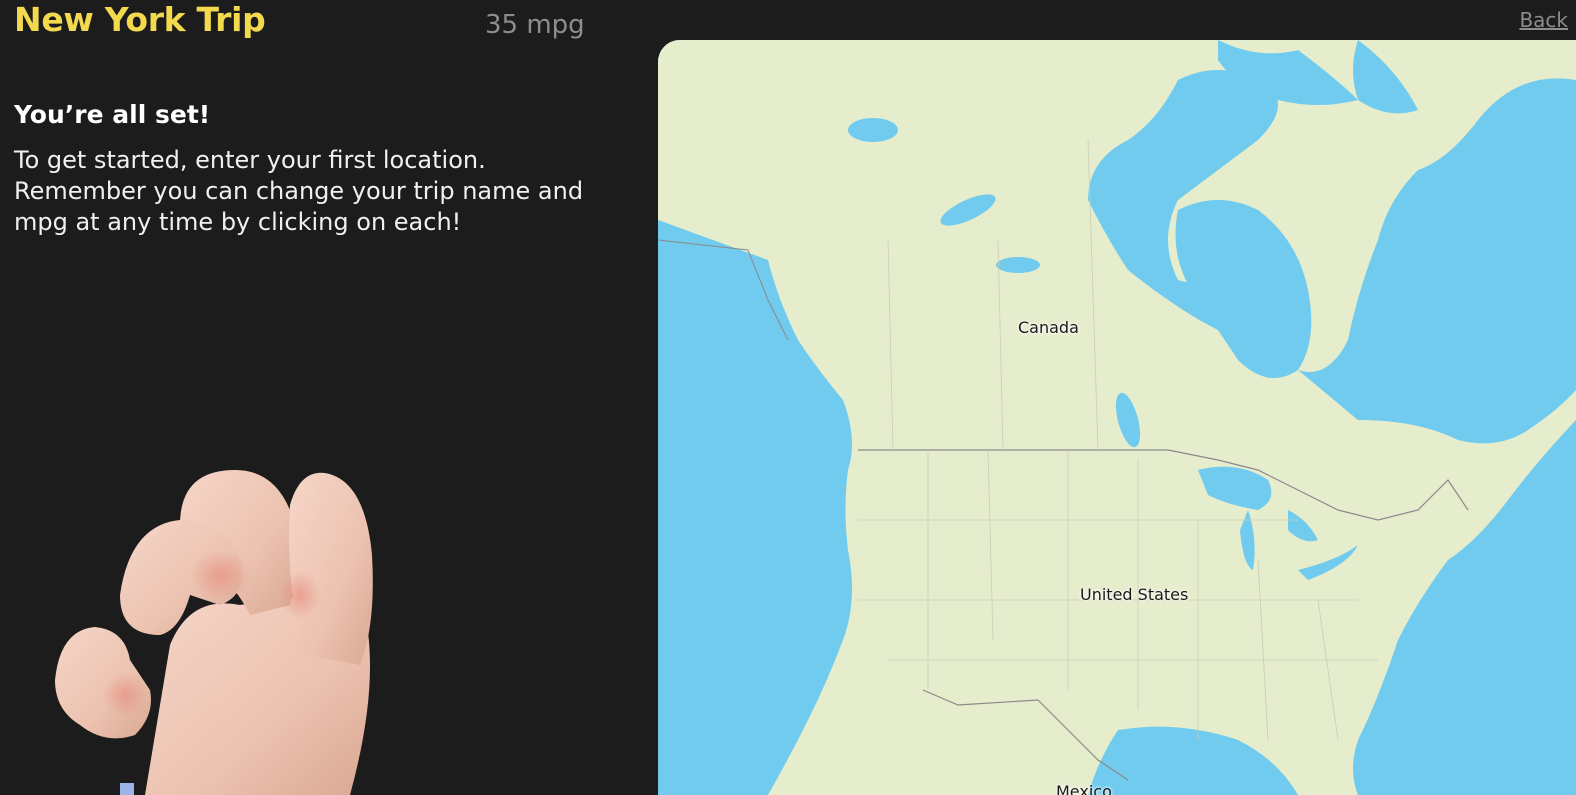 This screenshot has width=1576, height=795. I want to click on map-label-mexico: Mexico, so click(1084, 788).